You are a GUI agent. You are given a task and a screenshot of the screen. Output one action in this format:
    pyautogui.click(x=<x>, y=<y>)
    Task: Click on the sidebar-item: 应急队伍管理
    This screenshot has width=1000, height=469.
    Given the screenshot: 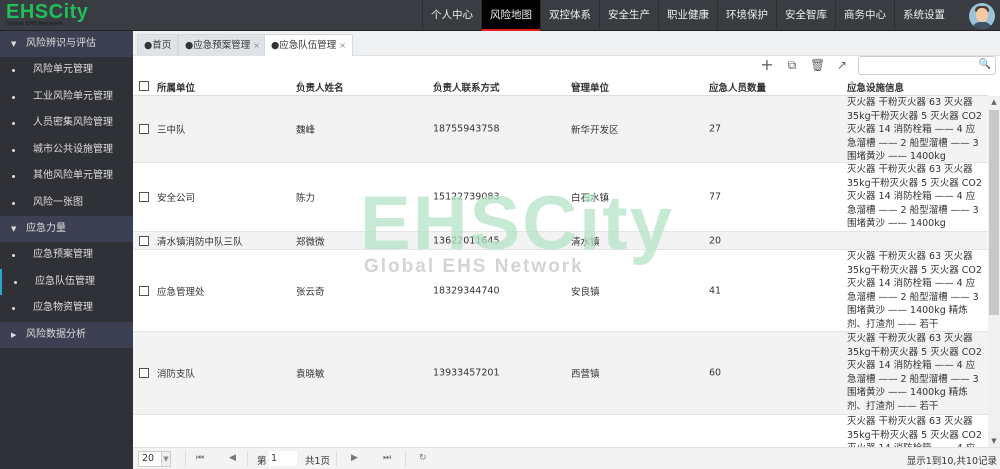 What is the action you would take?
    pyautogui.click(x=66, y=281)
    